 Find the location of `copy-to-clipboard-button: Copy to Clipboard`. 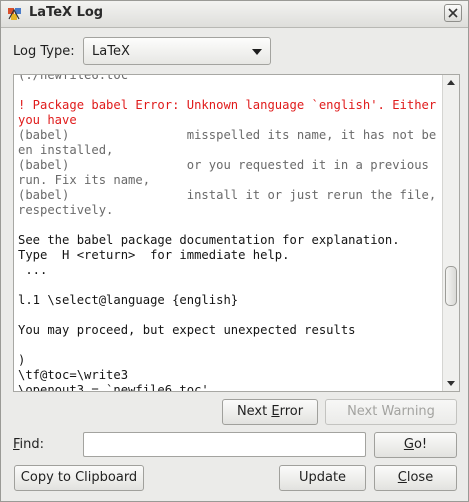

copy-to-clipboard-button: Copy to Clipboard is located at coordinates (79, 478).